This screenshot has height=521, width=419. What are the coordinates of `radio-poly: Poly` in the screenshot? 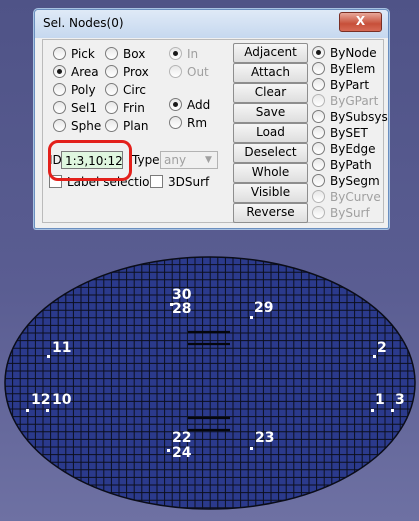 It's located at (74, 90).